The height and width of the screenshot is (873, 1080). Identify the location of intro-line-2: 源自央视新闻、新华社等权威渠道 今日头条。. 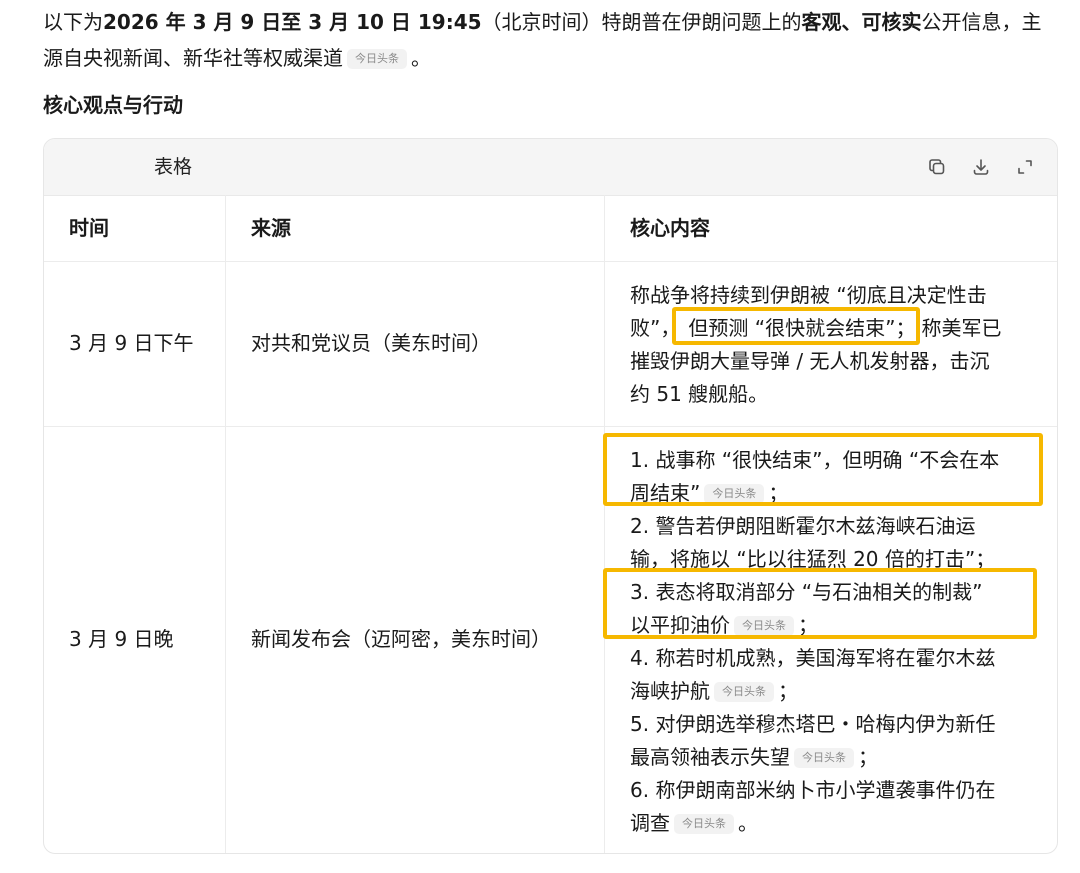
(561, 58).